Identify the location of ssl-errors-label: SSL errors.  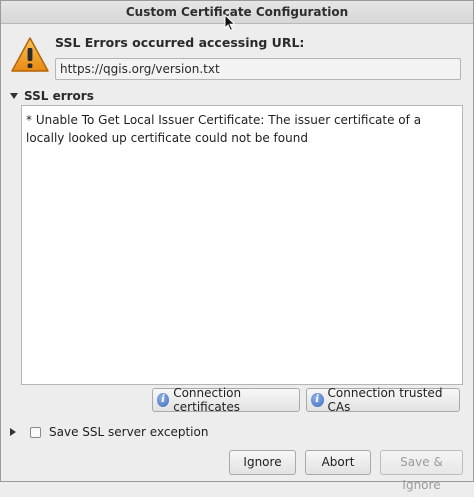
(59, 96).